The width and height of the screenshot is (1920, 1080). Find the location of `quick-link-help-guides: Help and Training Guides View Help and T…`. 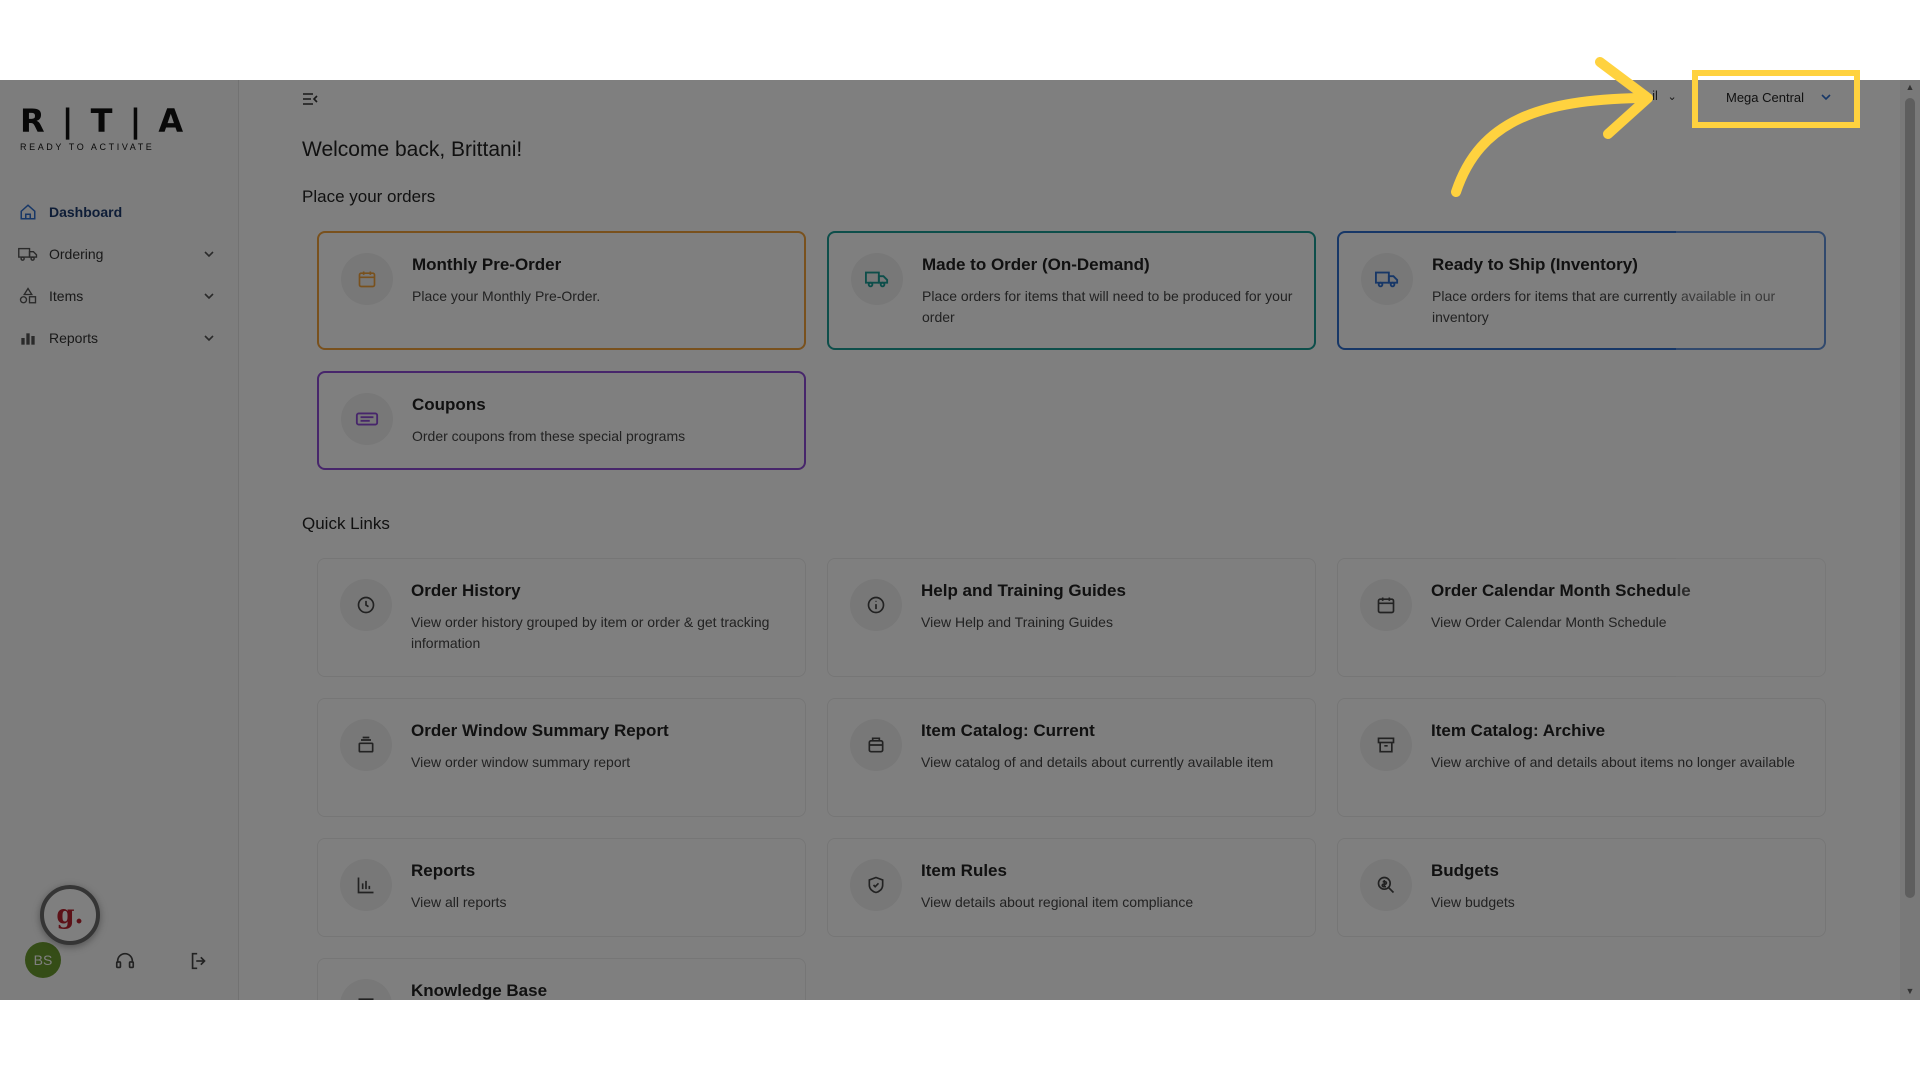

quick-link-help-guides: Help and Training Guides View Help and T… is located at coordinates (1071, 617).